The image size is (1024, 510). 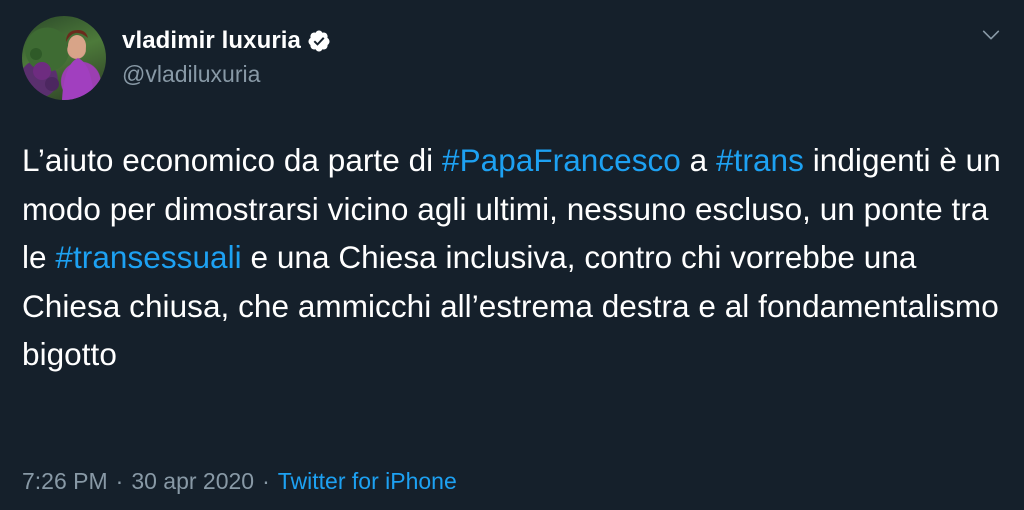 I want to click on tweet-source-link: Twitter for iPhone, so click(x=367, y=481).